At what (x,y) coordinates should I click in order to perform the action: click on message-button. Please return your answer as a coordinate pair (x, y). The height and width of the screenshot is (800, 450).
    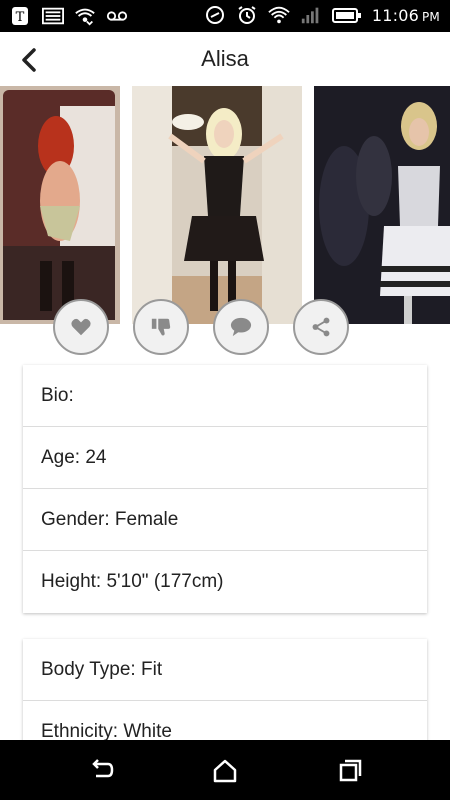
    Looking at the image, I should click on (241, 327).